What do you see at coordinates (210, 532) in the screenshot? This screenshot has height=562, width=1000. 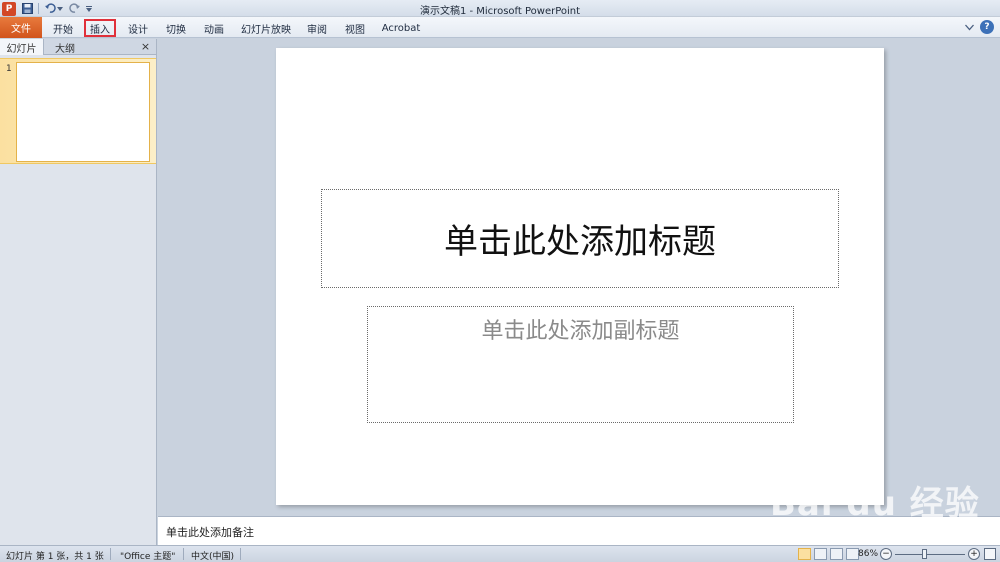 I see `notes-placeholder: 单击此处添加备注` at bounding box center [210, 532].